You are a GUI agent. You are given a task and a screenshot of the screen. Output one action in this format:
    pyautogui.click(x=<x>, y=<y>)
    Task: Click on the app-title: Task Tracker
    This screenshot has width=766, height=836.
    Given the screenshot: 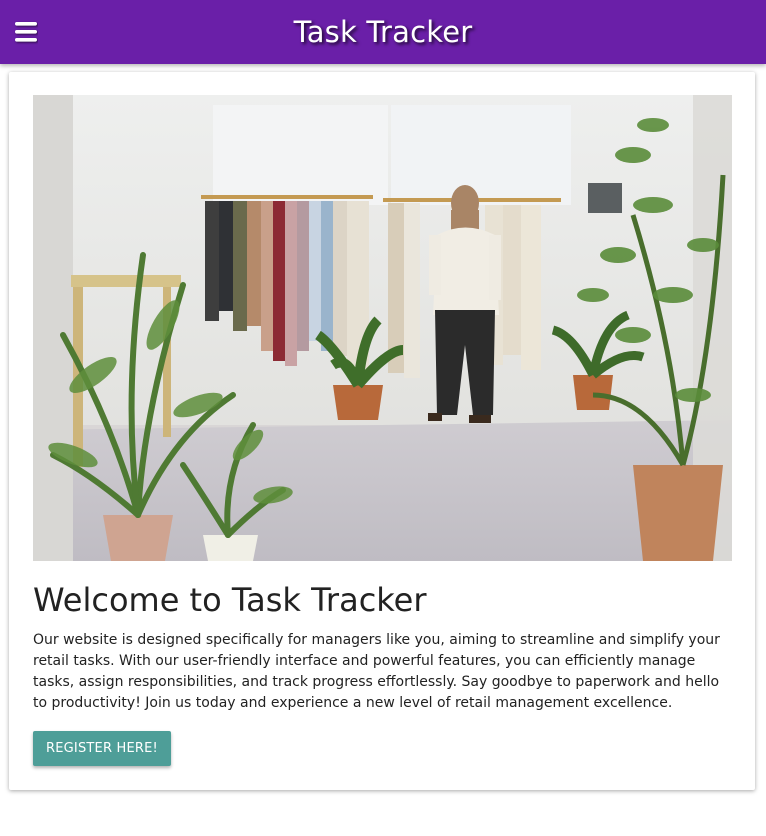 What is the action you would take?
    pyautogui.click(x=383, y=32)
    